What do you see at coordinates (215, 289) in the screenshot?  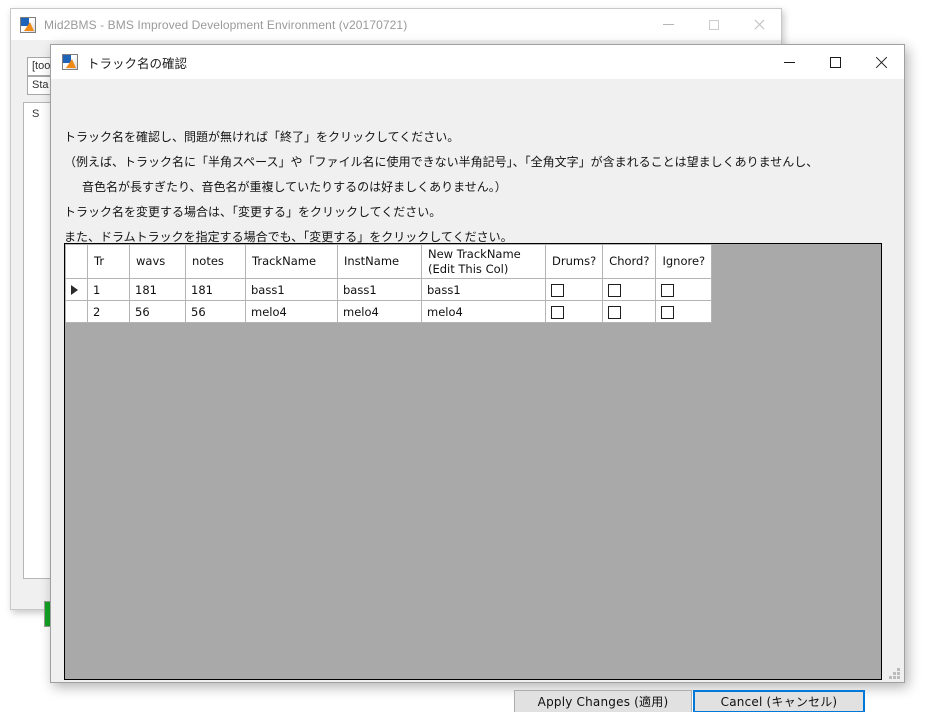 I see `cell-notes: 181` at bounding box center [215, 289].